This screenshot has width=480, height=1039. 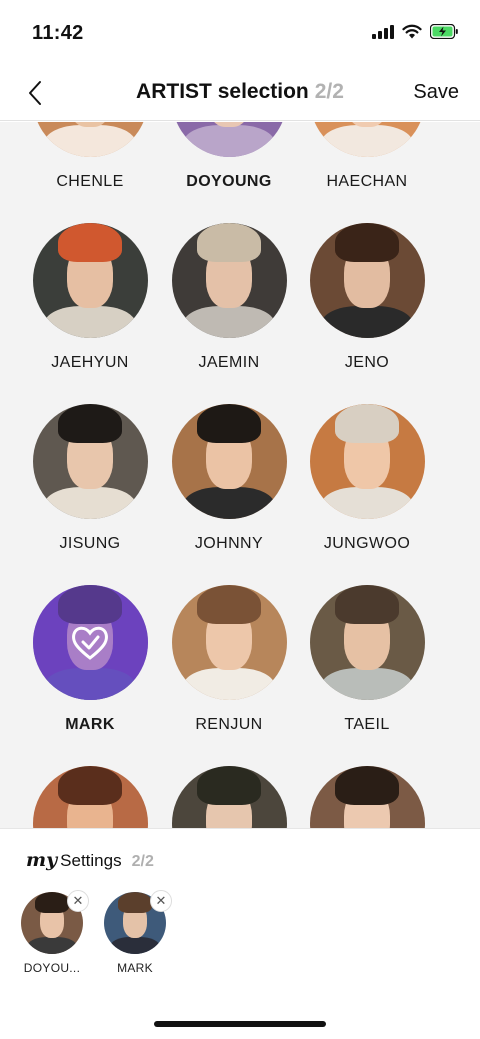 I want to click on artist-item: JAEHYUN, so click(x=90, y=297).